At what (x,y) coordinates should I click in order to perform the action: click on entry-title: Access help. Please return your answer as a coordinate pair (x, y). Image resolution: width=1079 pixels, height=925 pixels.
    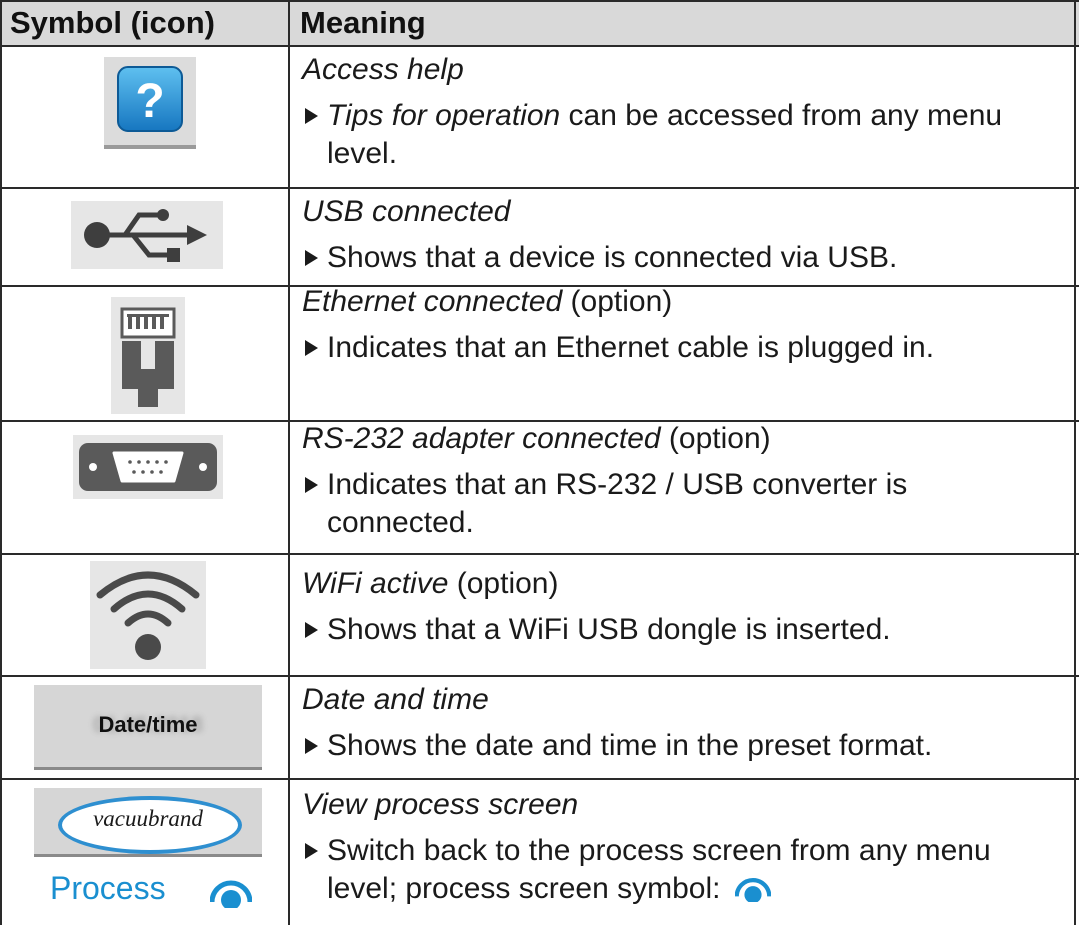
    Looking at the image, I should click on (383, 69).